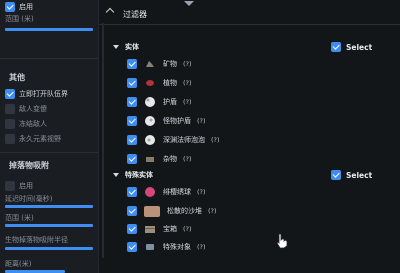  I want to click on other-item-label: 冻结敌人, so click(33, 124).